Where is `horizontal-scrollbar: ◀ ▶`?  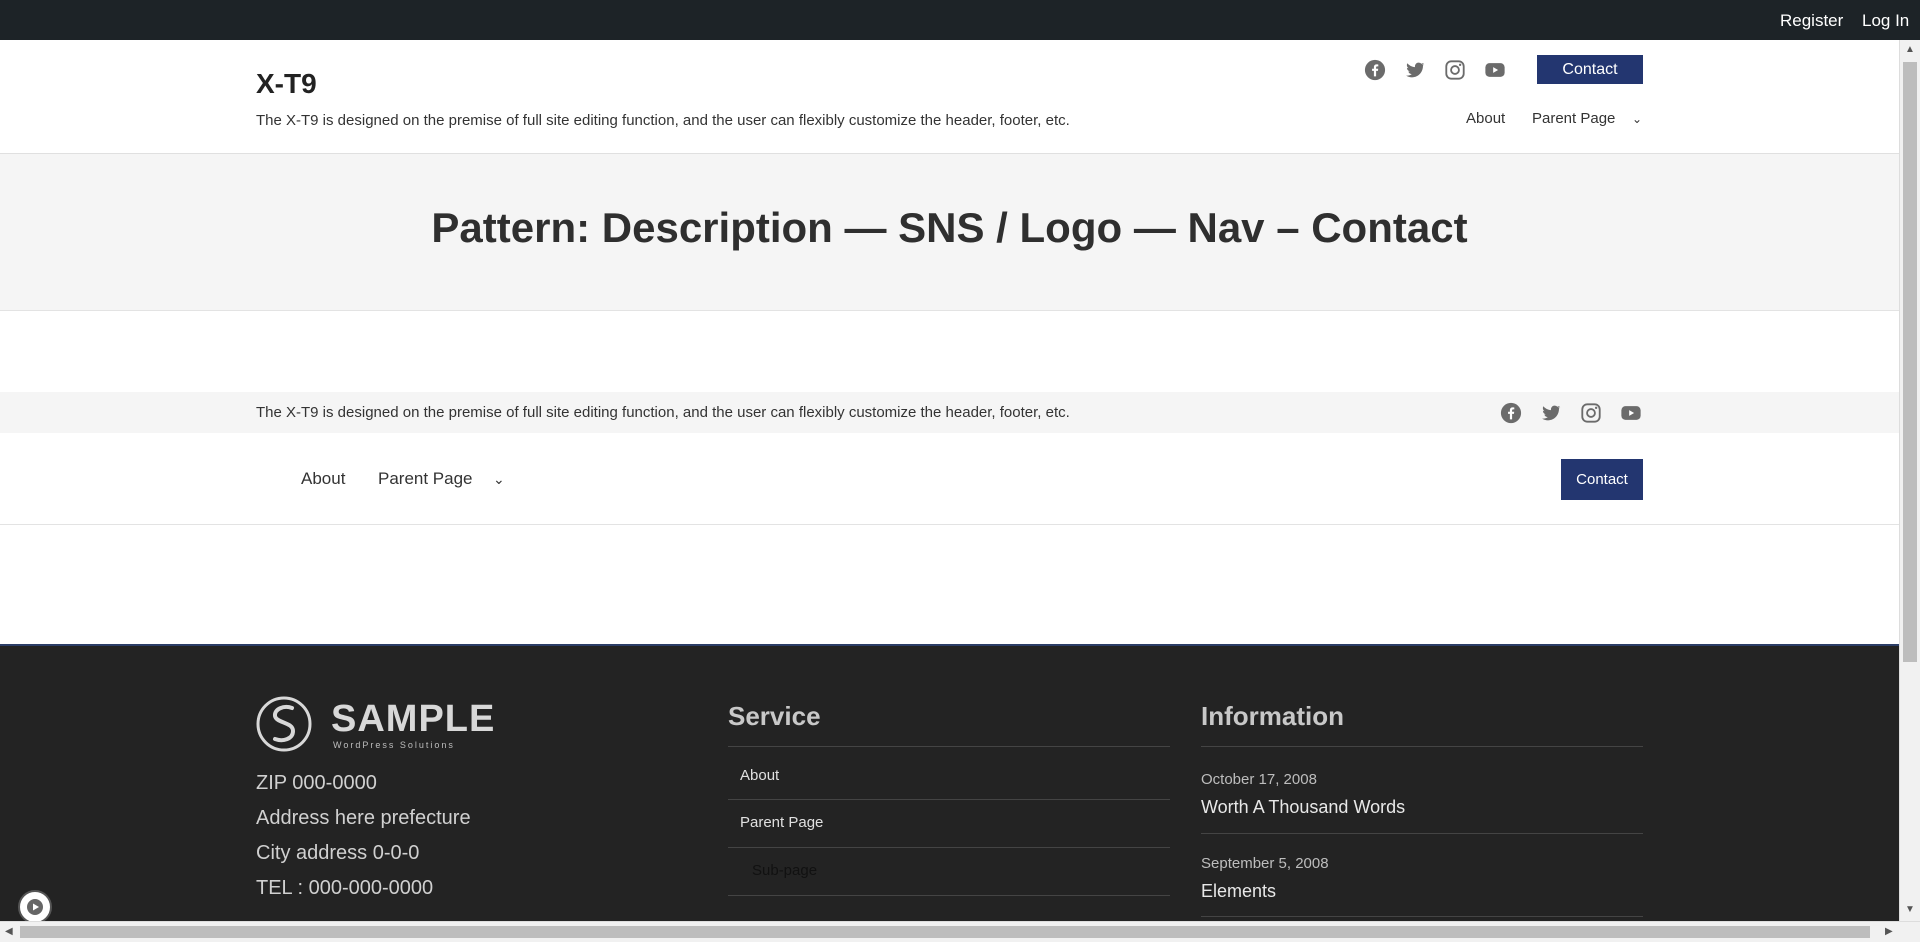 horizontal-scrollbar: ◀ ▶ is located at coordinates (960, 931).